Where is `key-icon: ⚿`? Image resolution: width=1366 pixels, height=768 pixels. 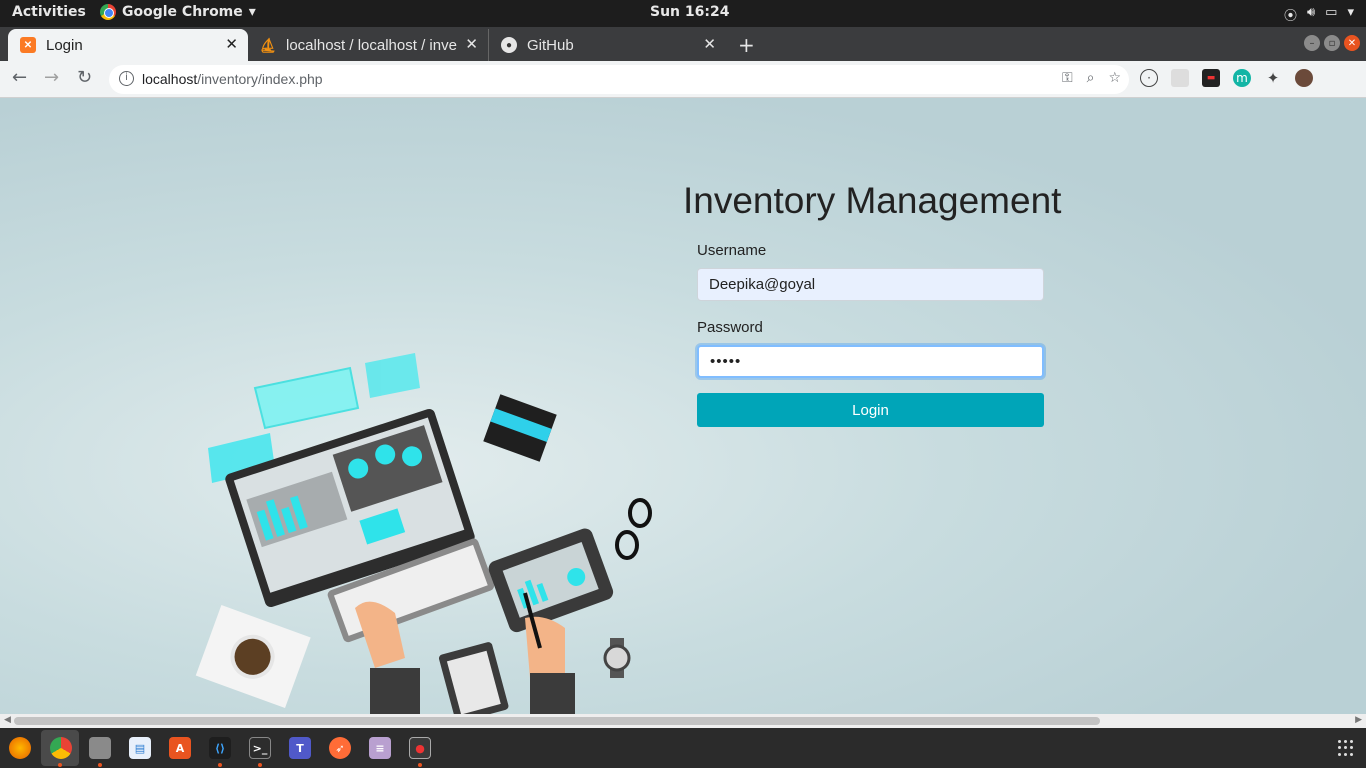
key-icon: ⚿ is located at coordinates (1067, 78).